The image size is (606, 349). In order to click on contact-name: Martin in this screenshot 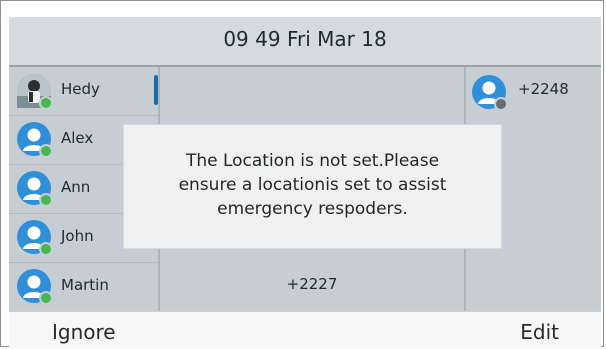, I will do `click(85, 285)`.